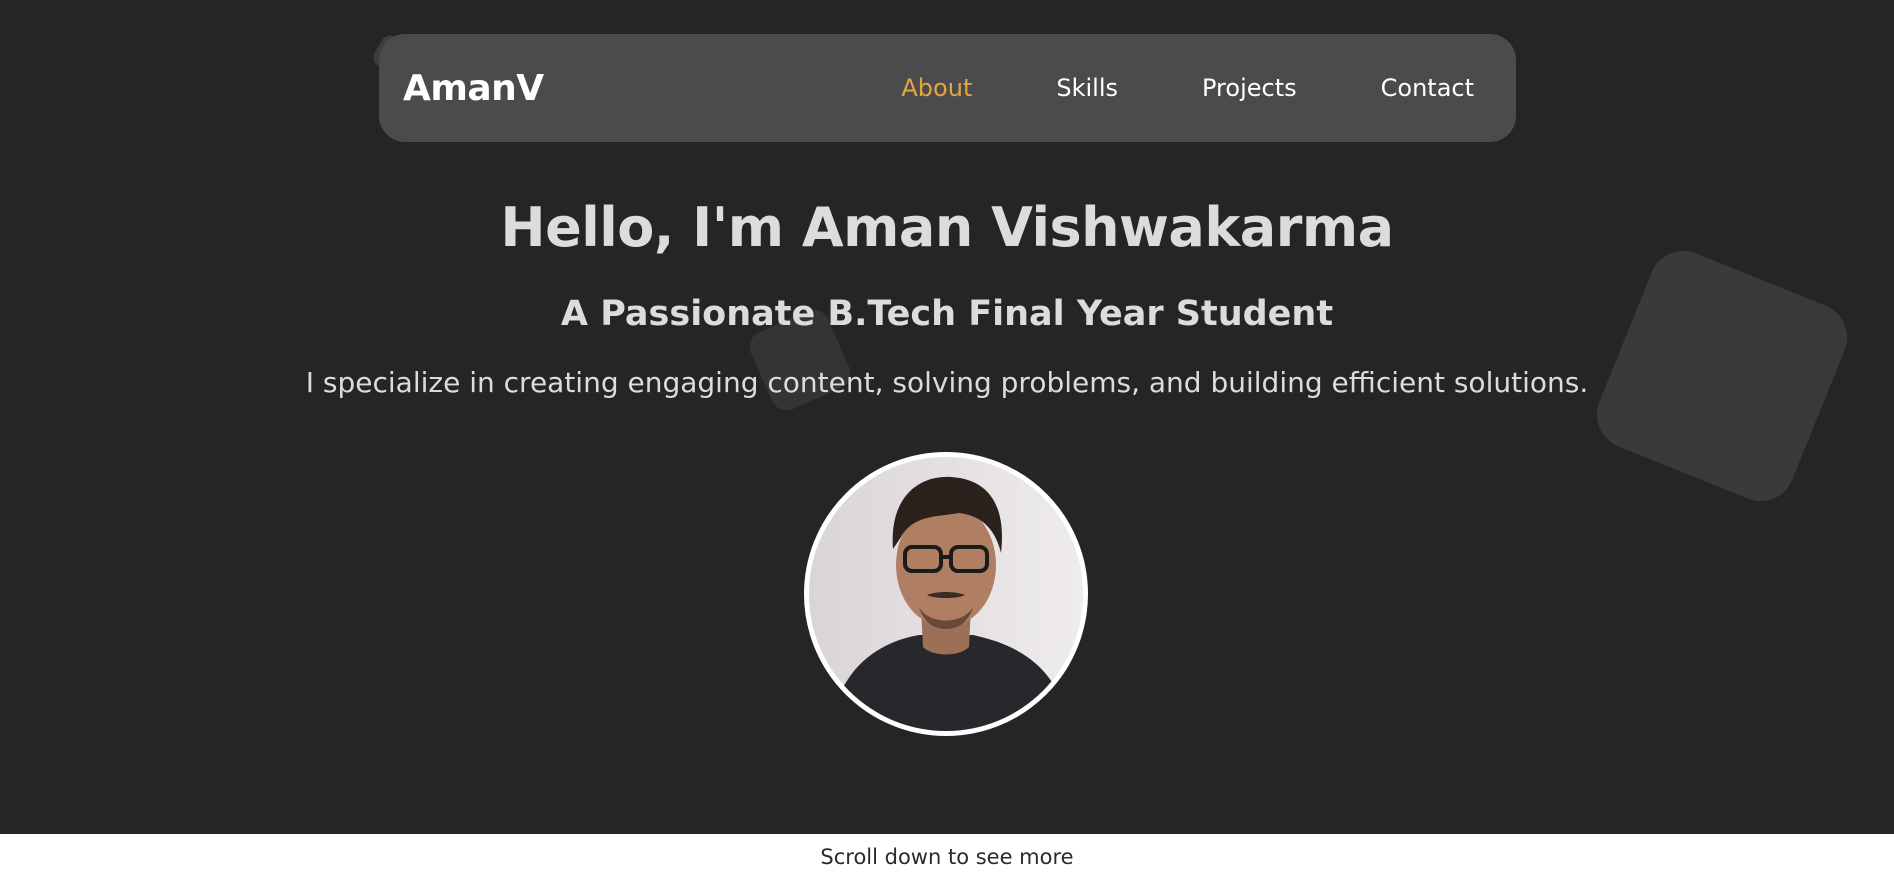  I want to click on hero-subtitle: A Passionate B.Tech Final Year Student, so click(947, 314).